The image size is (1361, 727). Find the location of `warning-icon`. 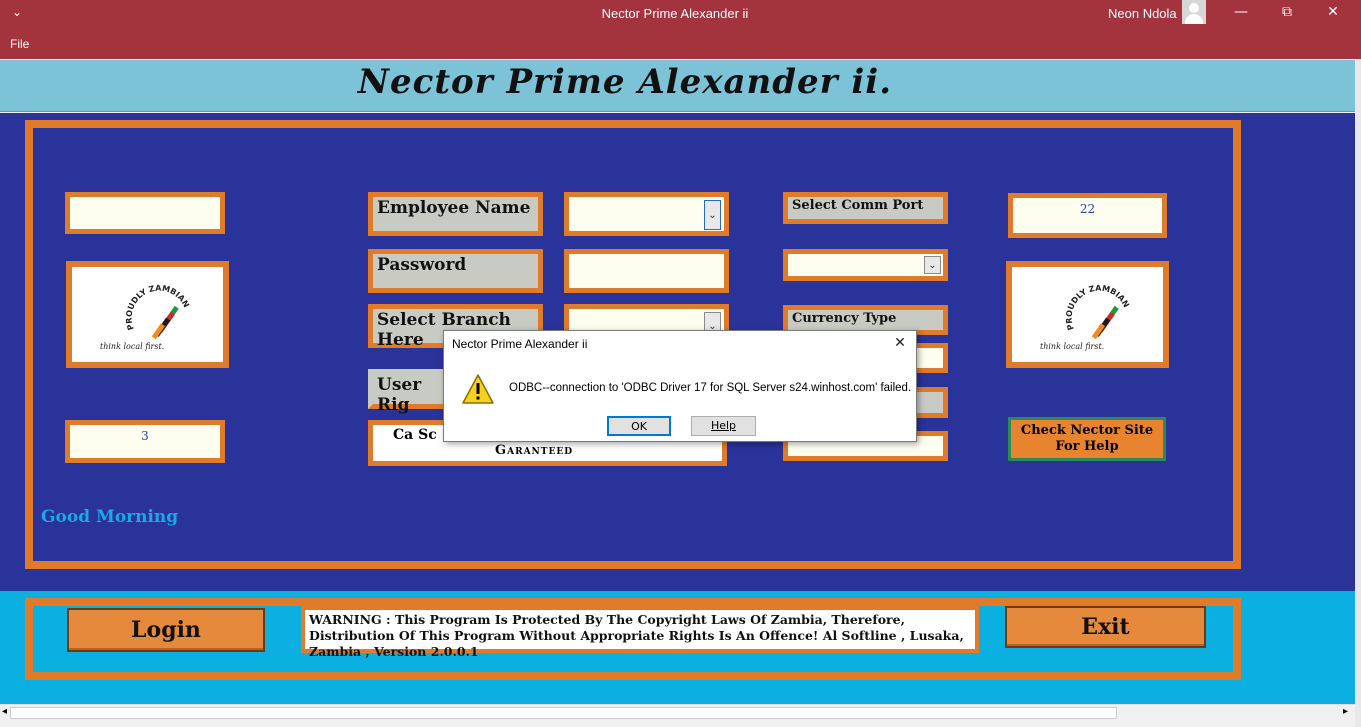

warning-icon is located at coordinates (478, 389).